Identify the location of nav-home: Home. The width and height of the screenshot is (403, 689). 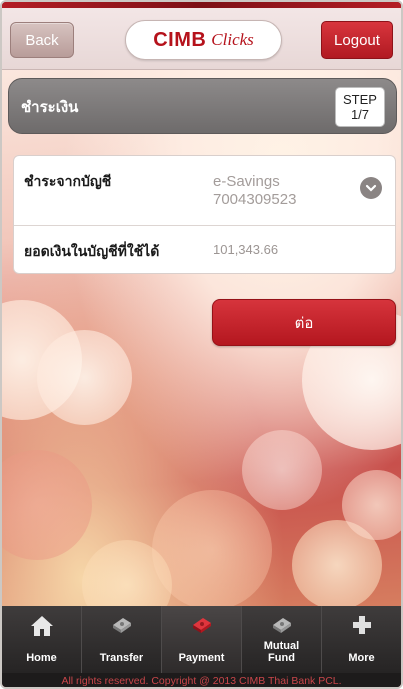
(42, 639).